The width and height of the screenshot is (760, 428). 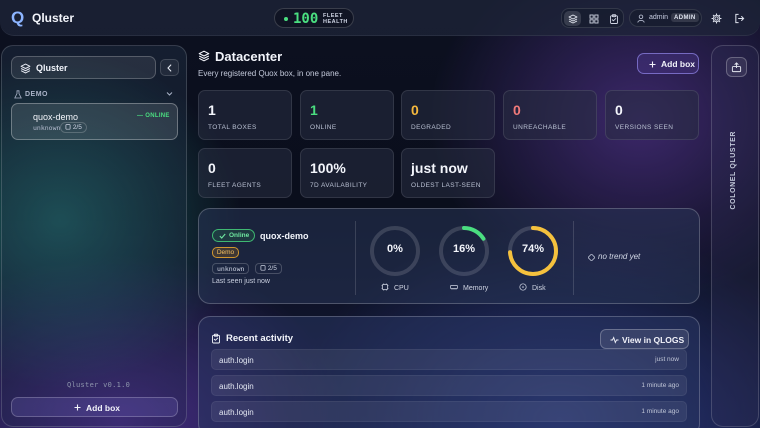 I want to click on stat-card: 100% 7D AVAILABILITY, so click(x=347, y=173).